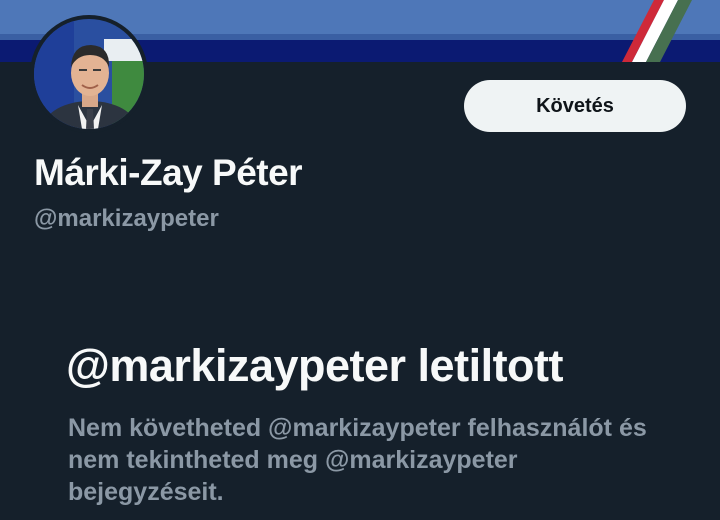 This screenshot has height=520, width=720. I want to click on avatar-photo, so click(89, 74).